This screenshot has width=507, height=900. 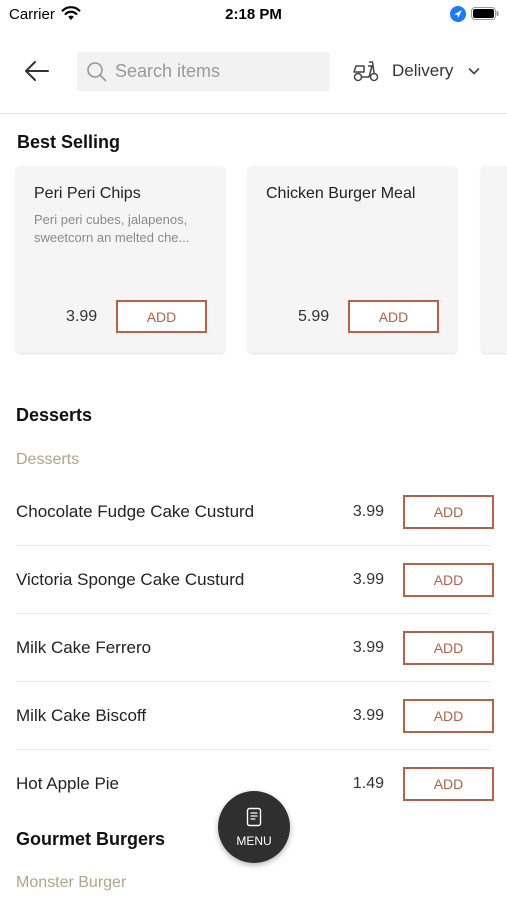 What do you see at coordinates (485, 13) in the screenshot?
I see `battery-icon` at bounding box center [485, 13].